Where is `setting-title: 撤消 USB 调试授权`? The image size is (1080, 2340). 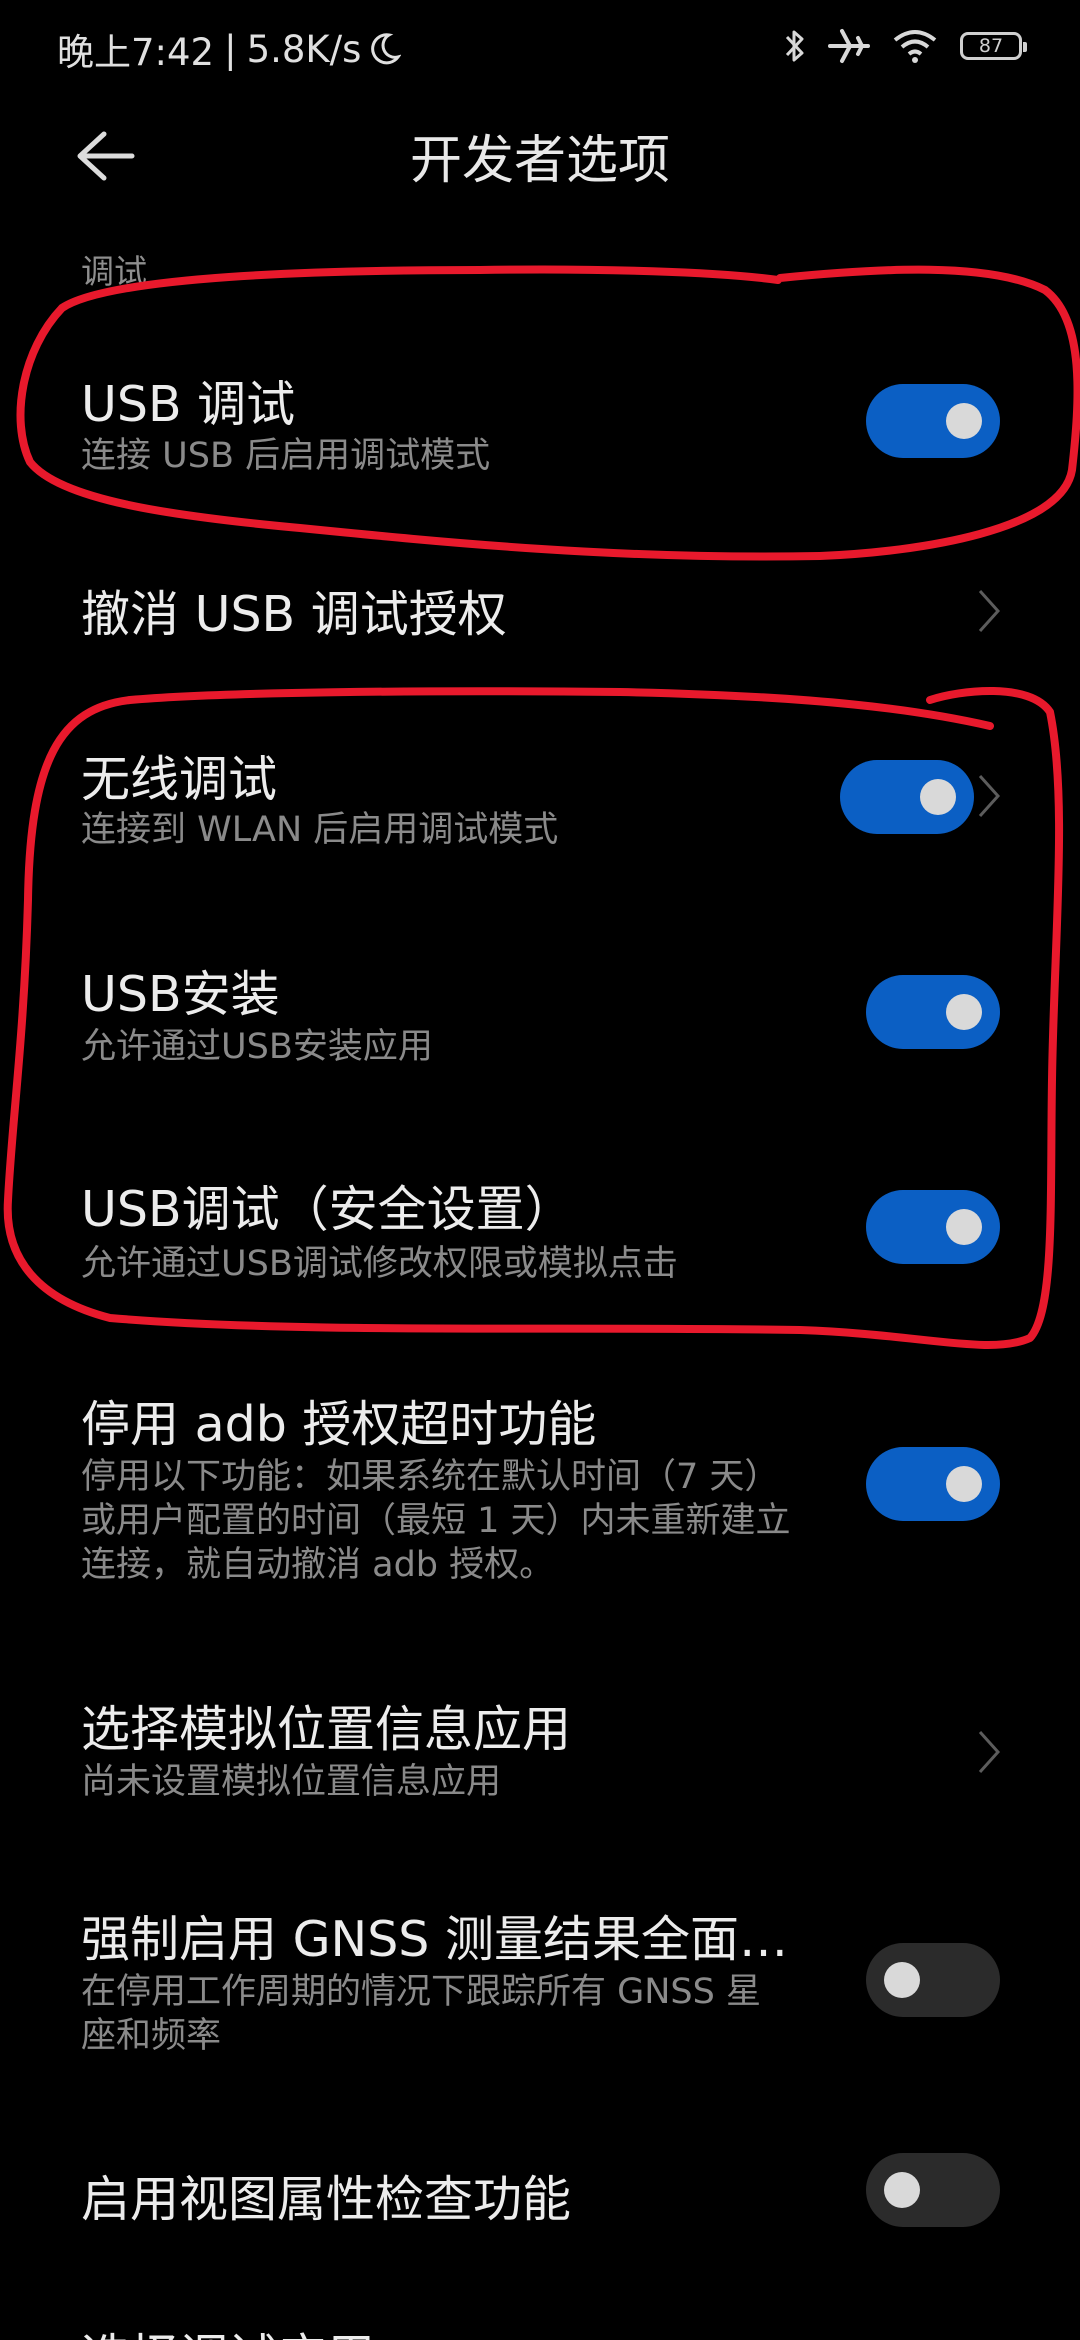
setting-title: 撤消 USB 调试授权 is located at coordinates (294, 614).